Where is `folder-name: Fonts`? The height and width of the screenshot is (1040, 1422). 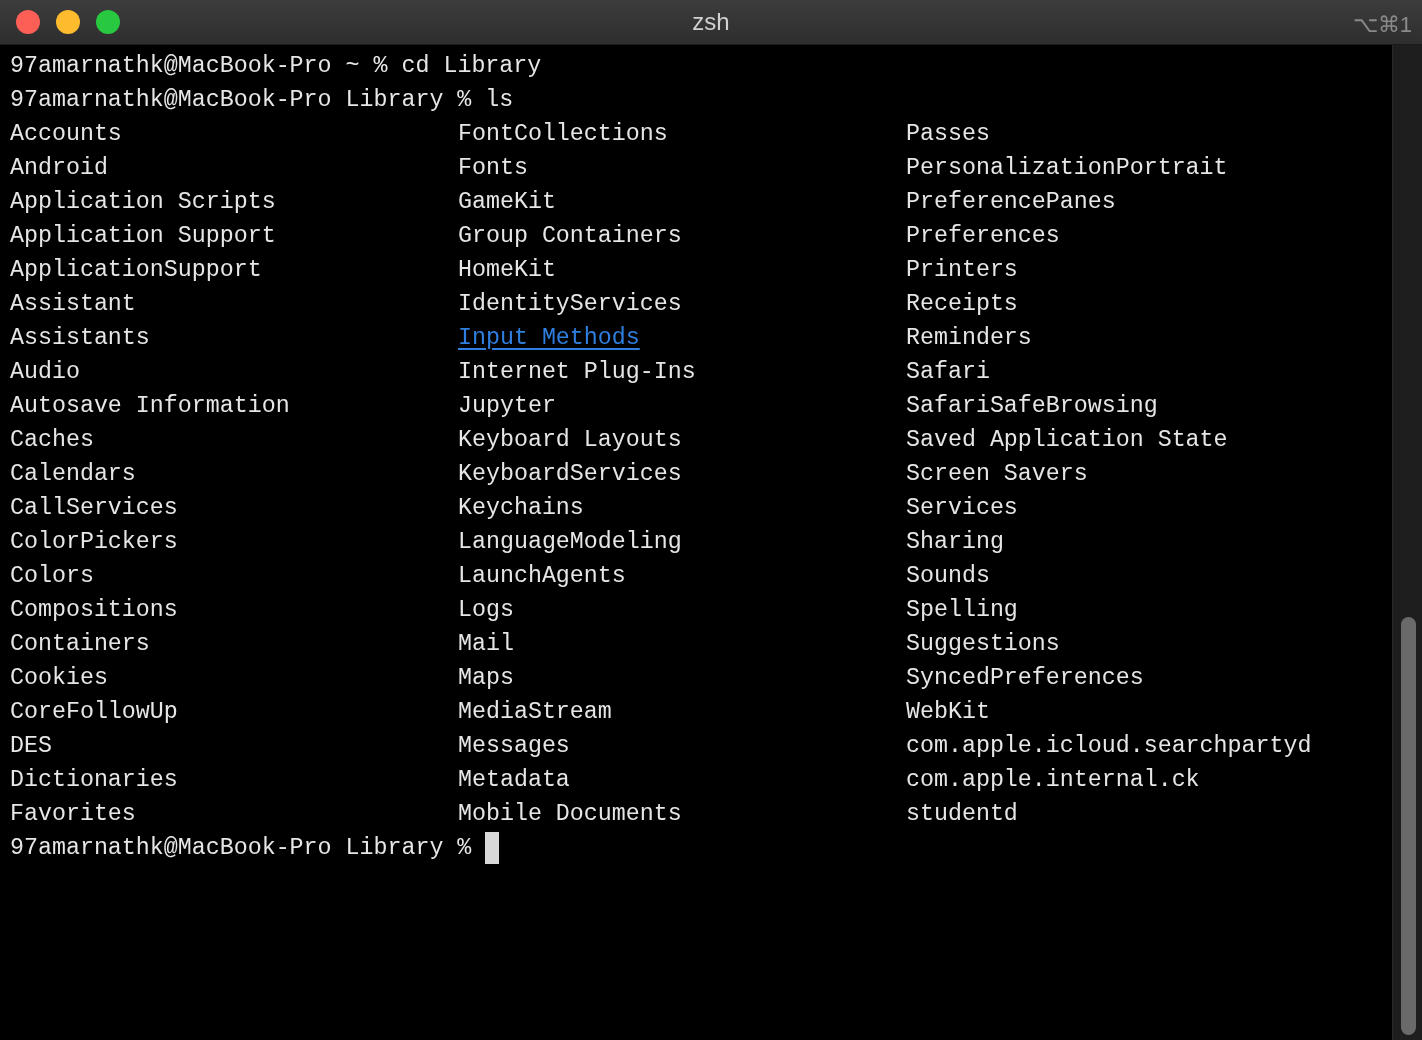 folder-name: Fonts is located at coordinates (493, 168).